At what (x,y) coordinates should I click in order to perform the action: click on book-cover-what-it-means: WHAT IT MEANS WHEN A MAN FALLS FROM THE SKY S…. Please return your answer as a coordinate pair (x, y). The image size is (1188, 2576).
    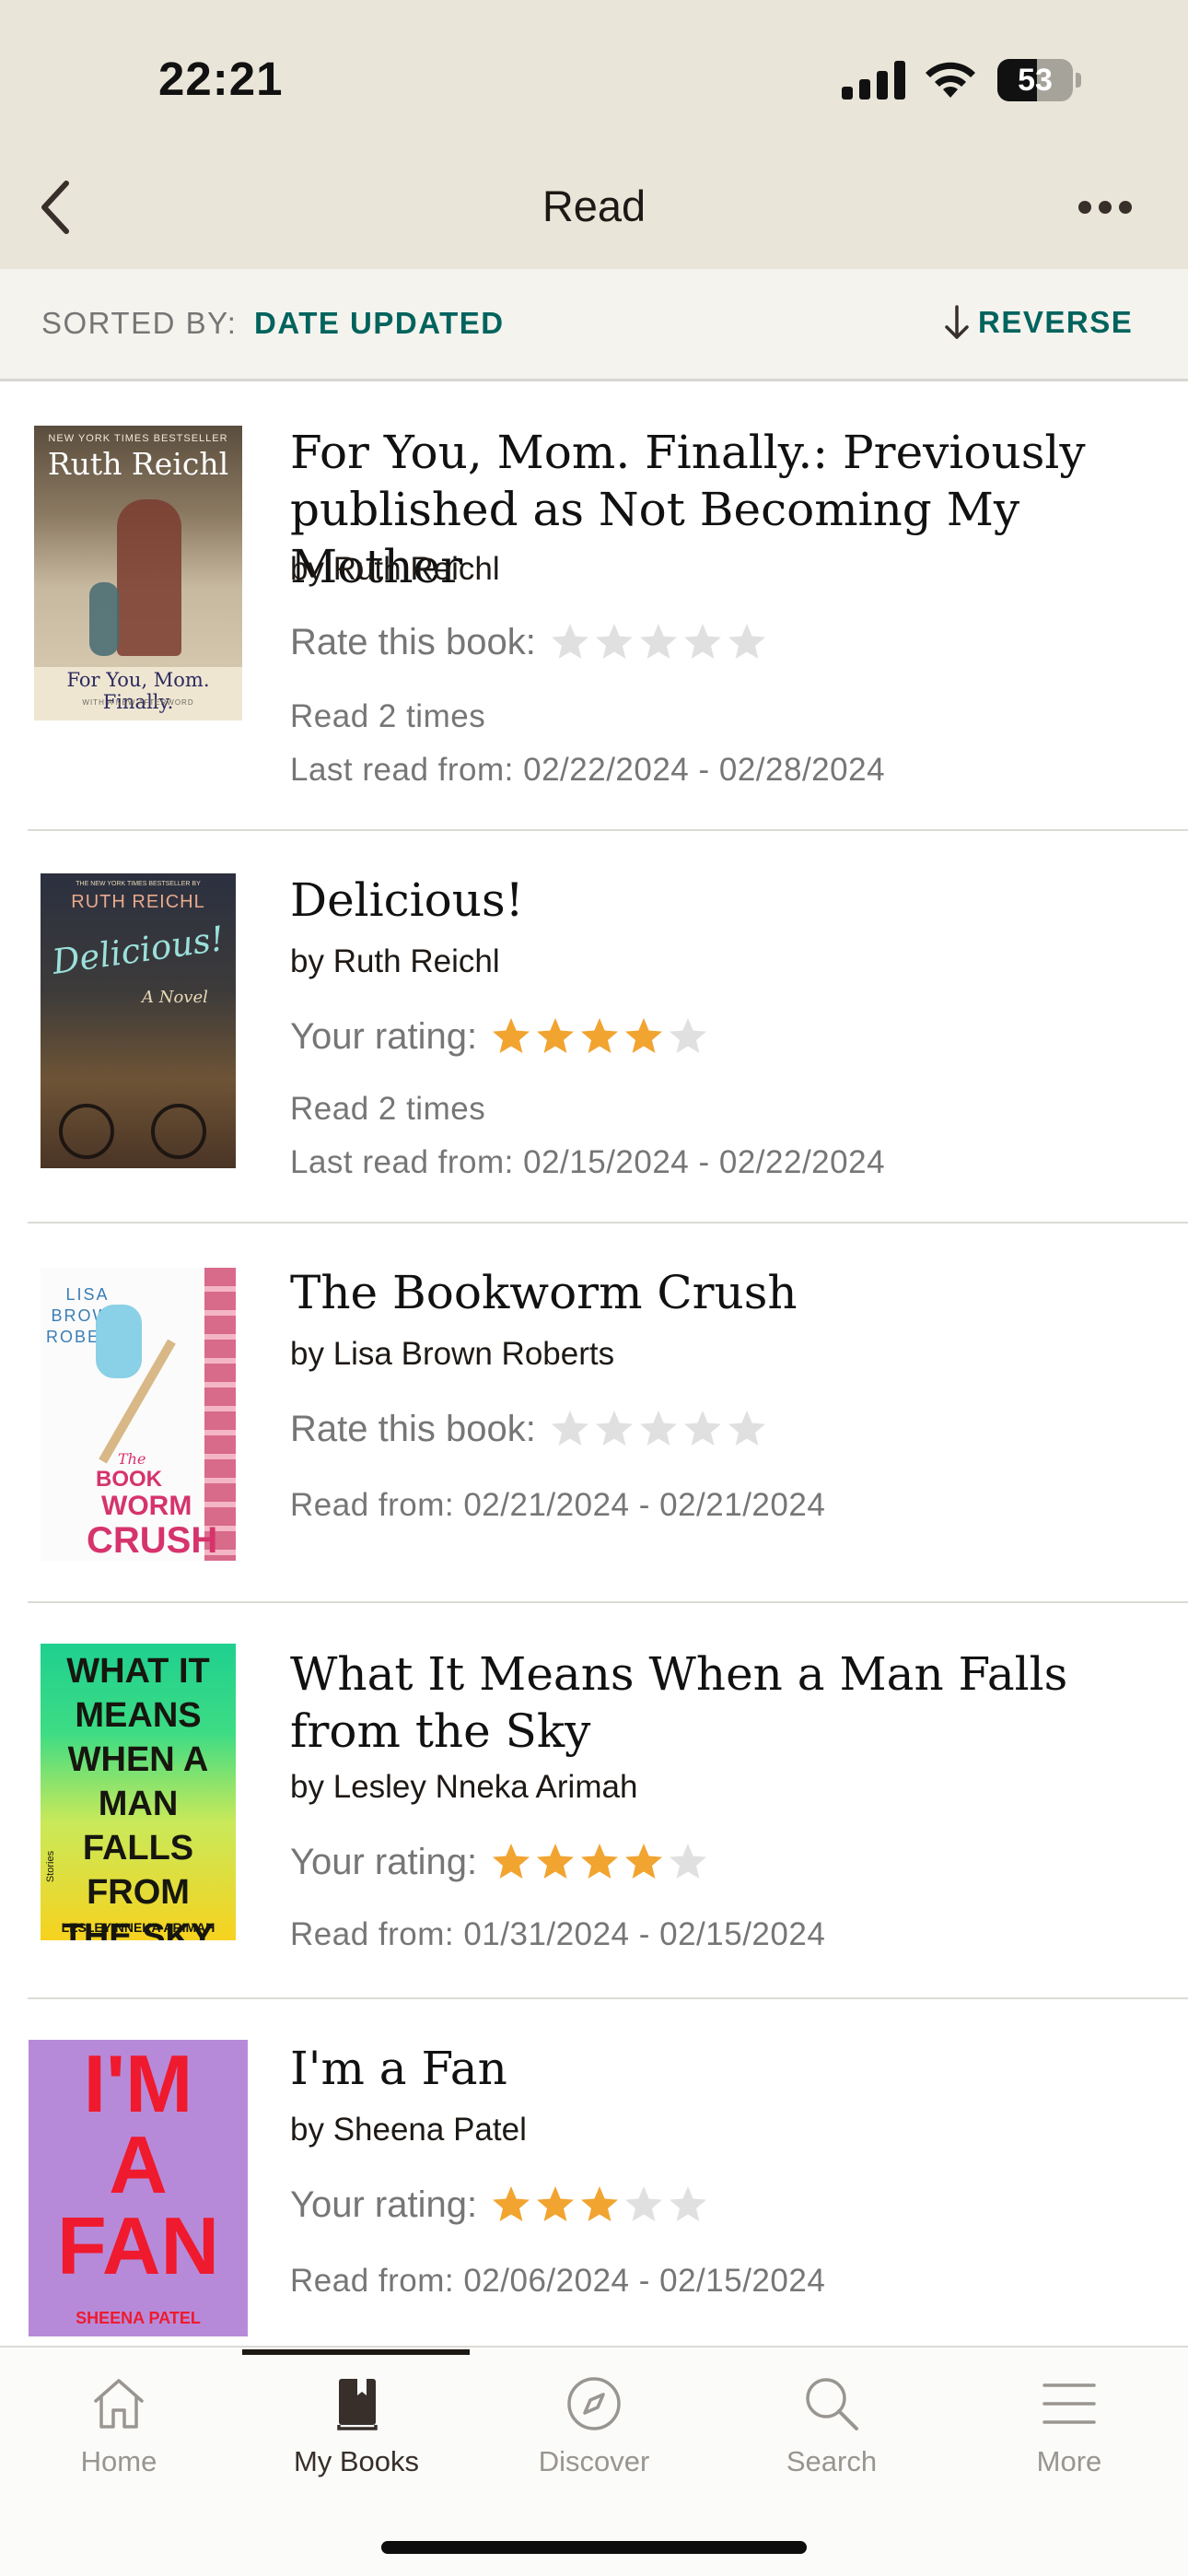
    Looking at the image, I should click on (138, 1792).